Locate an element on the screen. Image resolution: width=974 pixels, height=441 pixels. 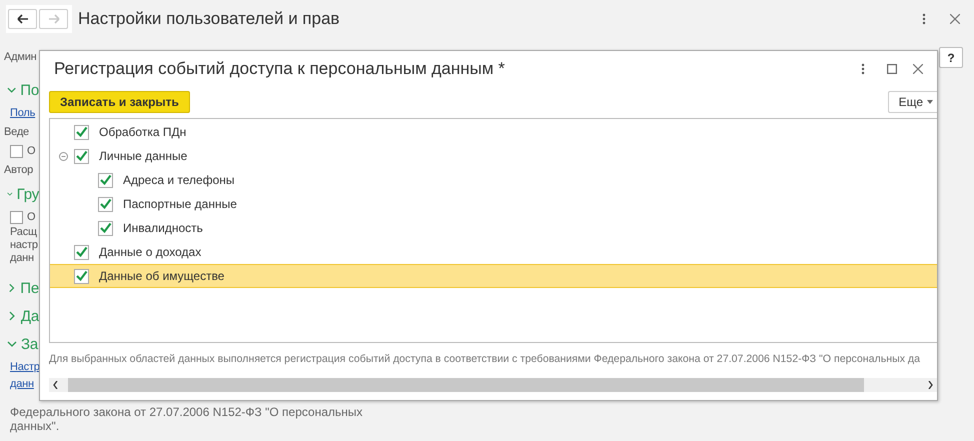
help-button: ? is located at coordinates (951, 57).